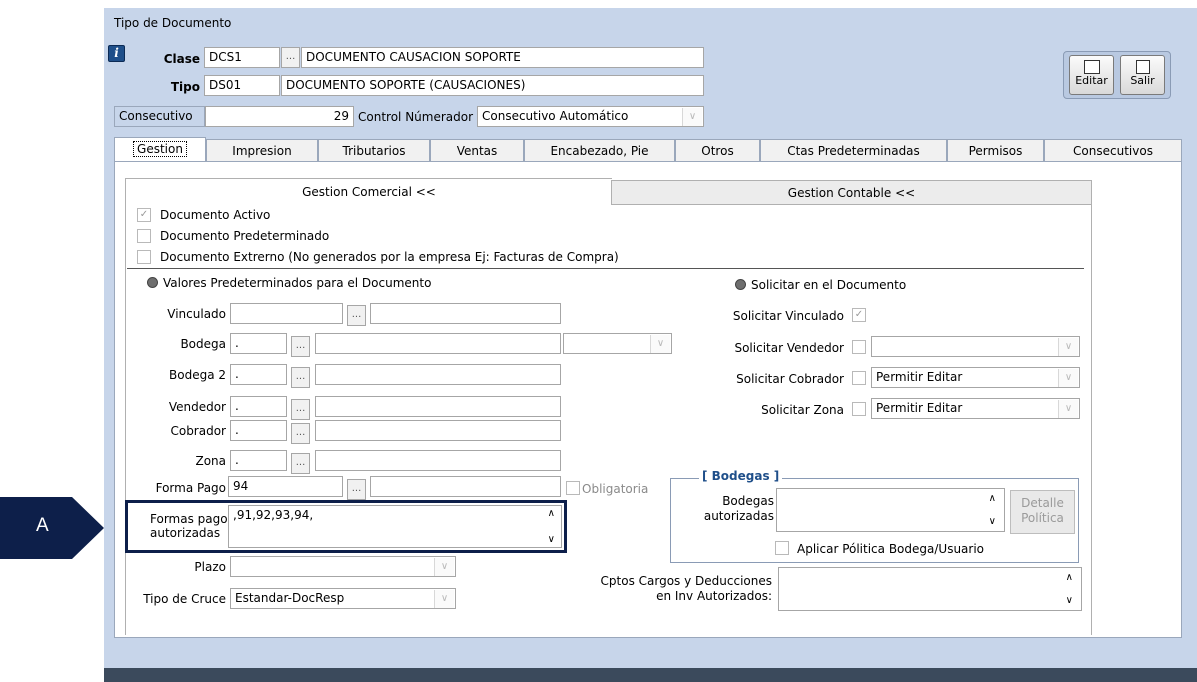 The width and height of the screenshot is (1197, 682). I want to click on obligatoria-checkbox, so click(573, 488).